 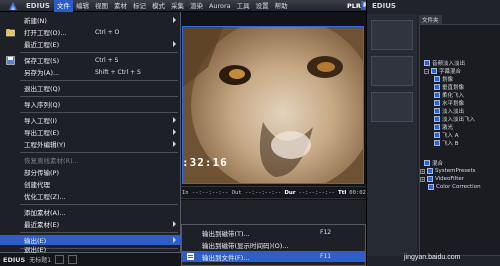 What do you see at coordinates (13, 6) in the screenshot?
I see `edius-logo-icon` at bounding box center [13, 6].